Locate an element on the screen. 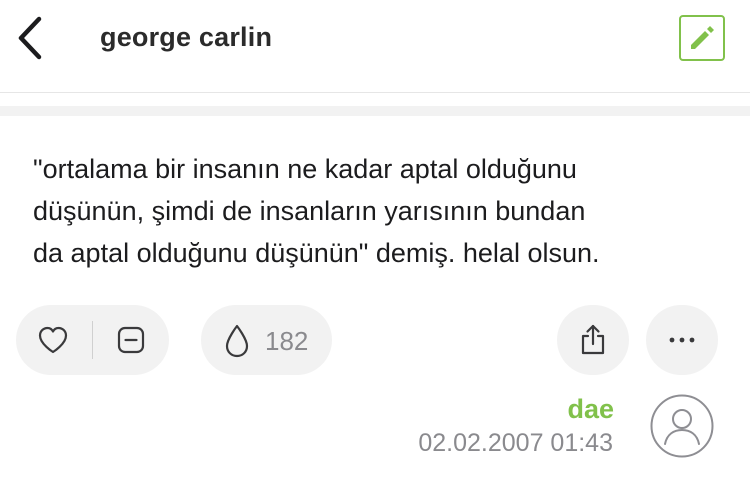 This screenshot has height=503, width=750. ellipsis-icon is located at coordinates (682, 340).